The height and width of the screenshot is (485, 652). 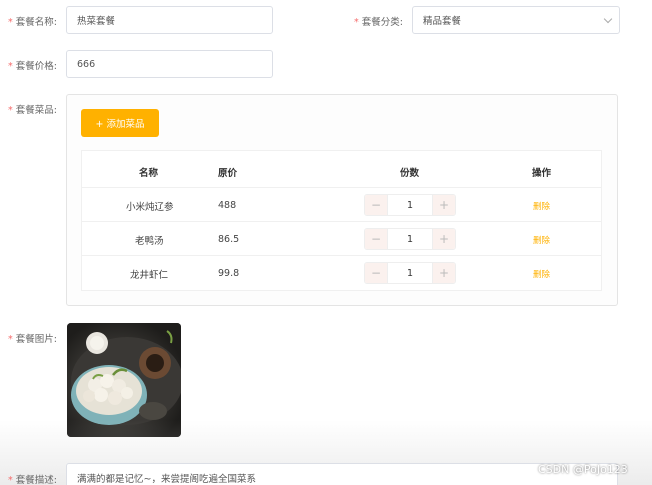 What do you see at coordinates (149, 173) in the screenshot?
I see `col-header-name: 名称` at bounding box center [149, 173].